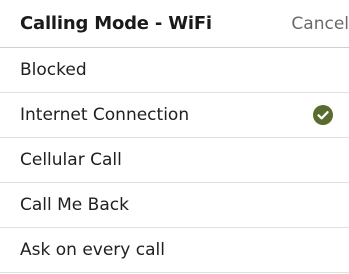 The width and height of the screenshot is (349, 274). What do you see at coordinates (323, 115) in the screenshot?
I see `check-circle-icon` at bounding box center [323, 115].